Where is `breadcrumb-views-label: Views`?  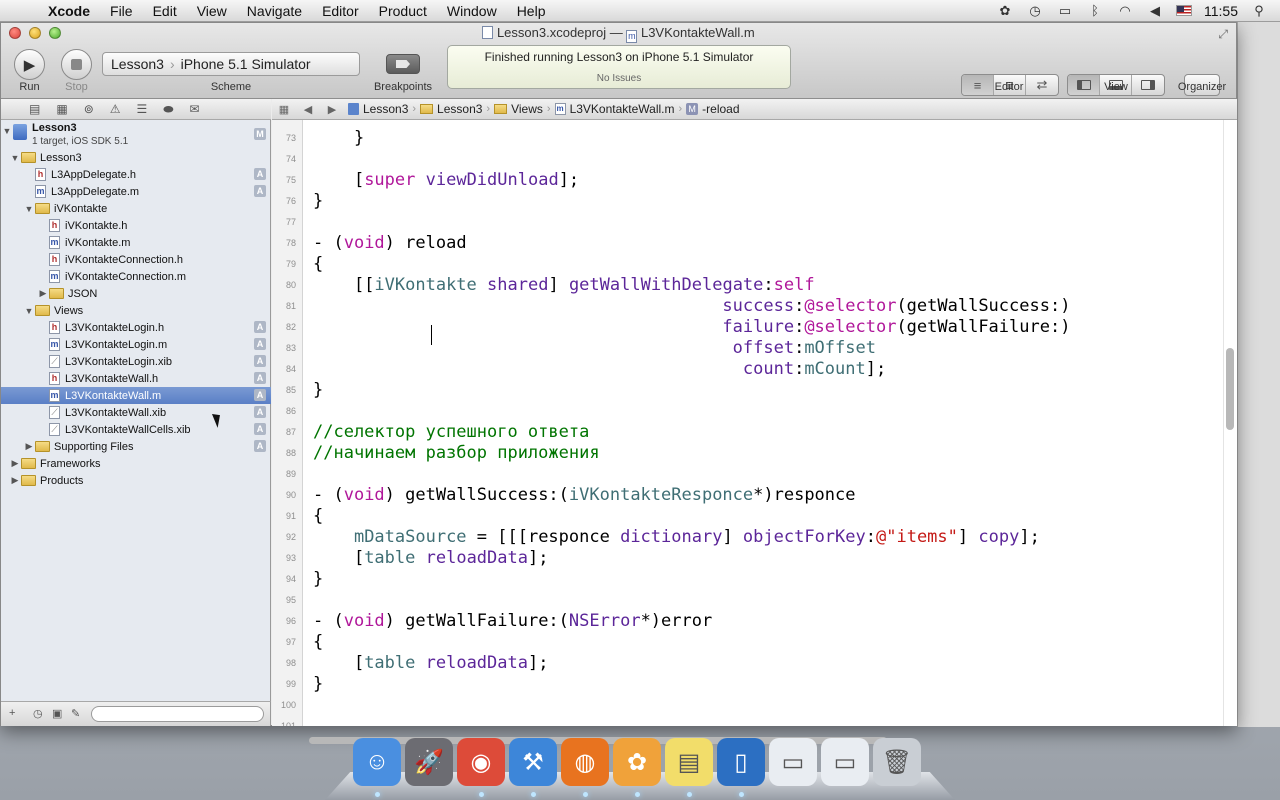 breadcrumb-views-label: Views is located at coordinates (527, 109).